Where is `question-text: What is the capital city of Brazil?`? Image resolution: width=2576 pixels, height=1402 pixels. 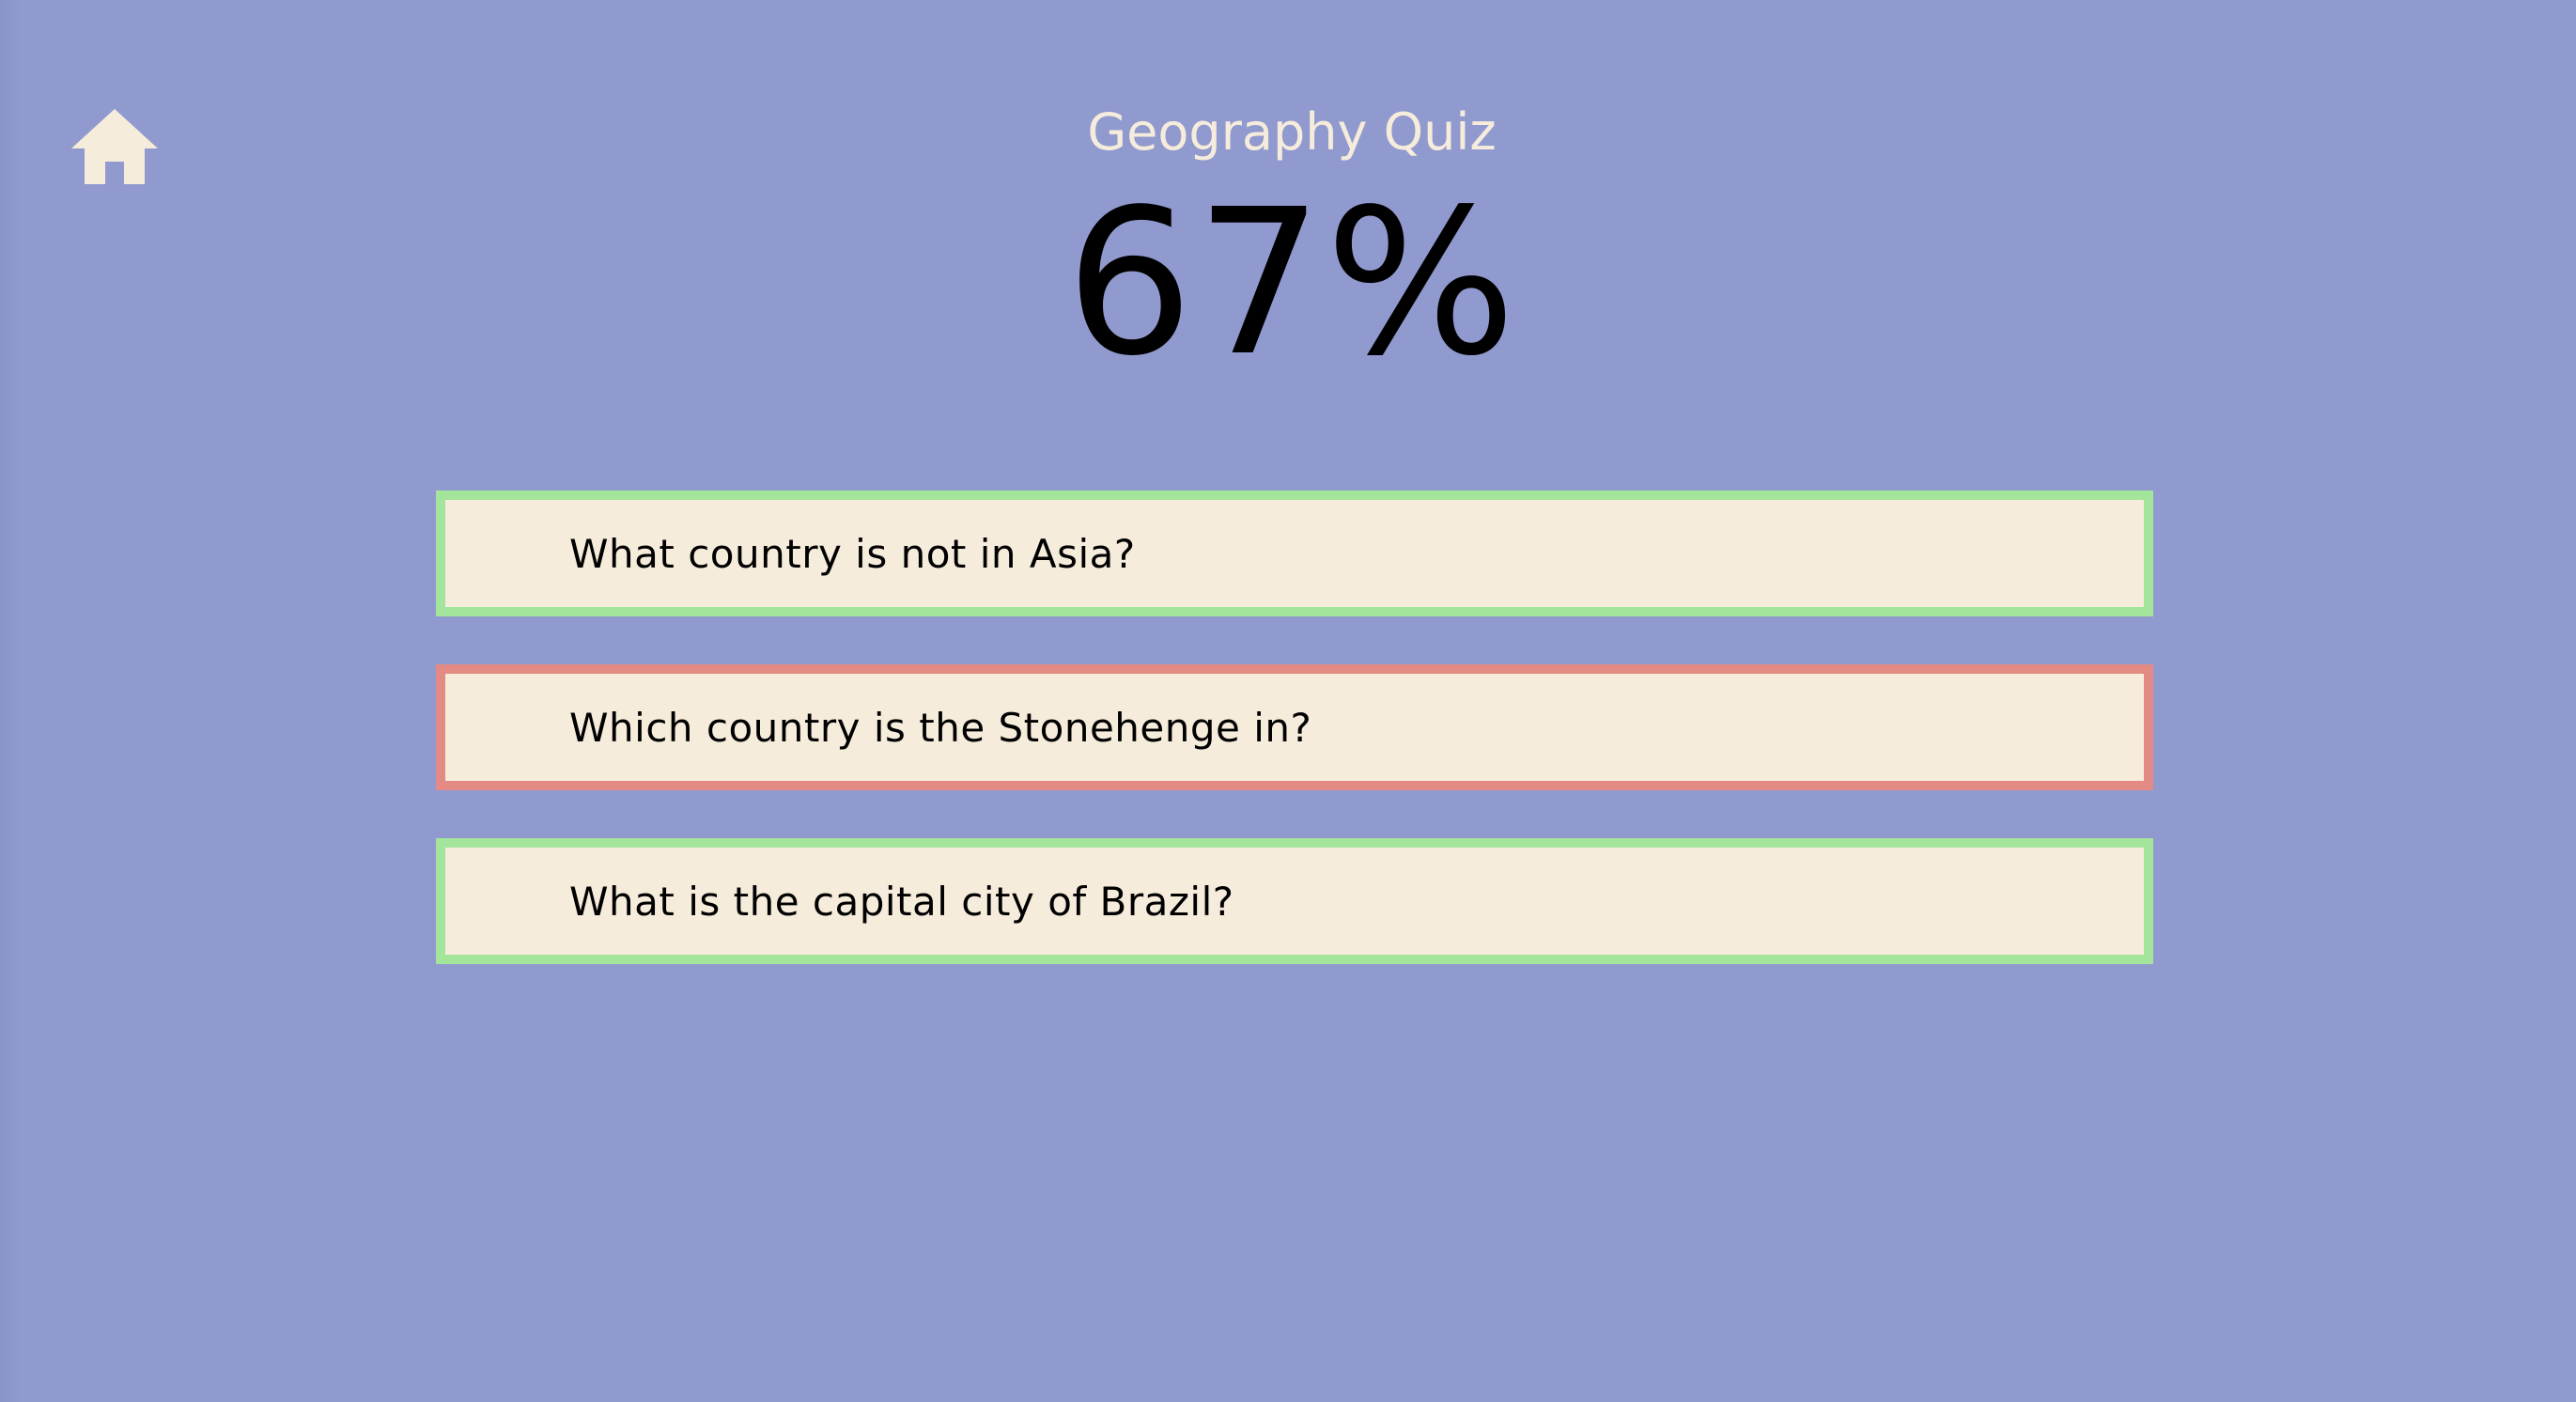
question-text: What is the capital city of Brazil? is located at coordinates (901, 901).